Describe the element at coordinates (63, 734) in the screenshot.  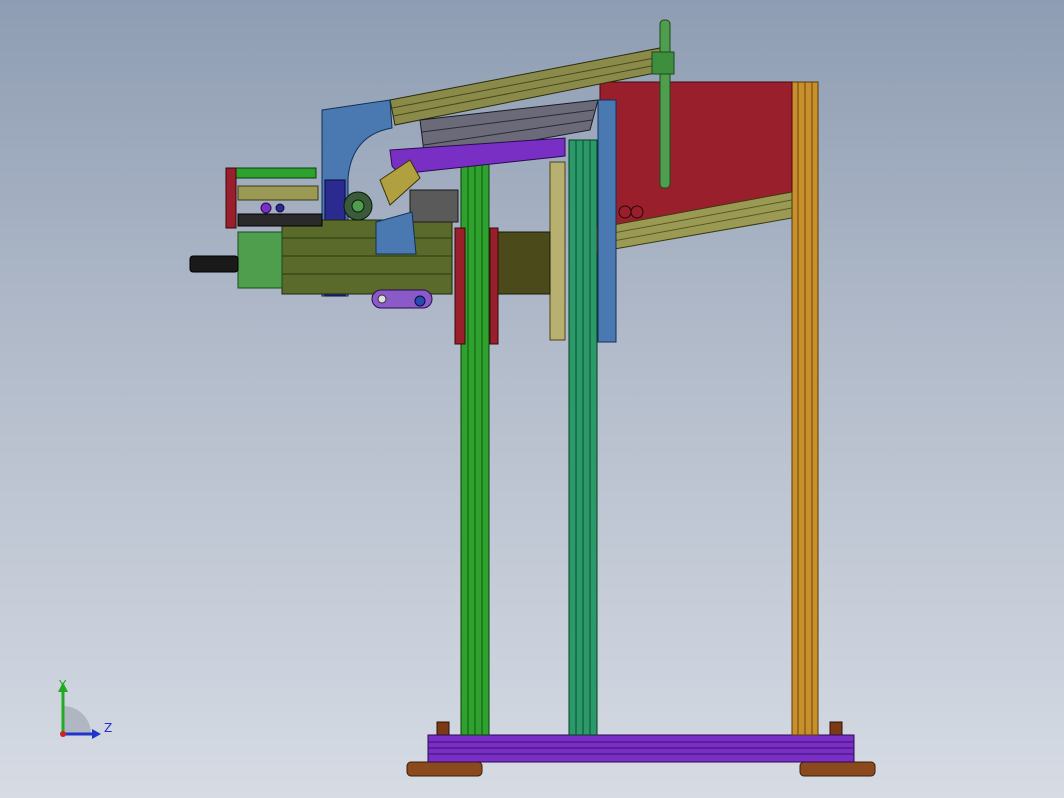
I see `x-axis-dot` at that location.